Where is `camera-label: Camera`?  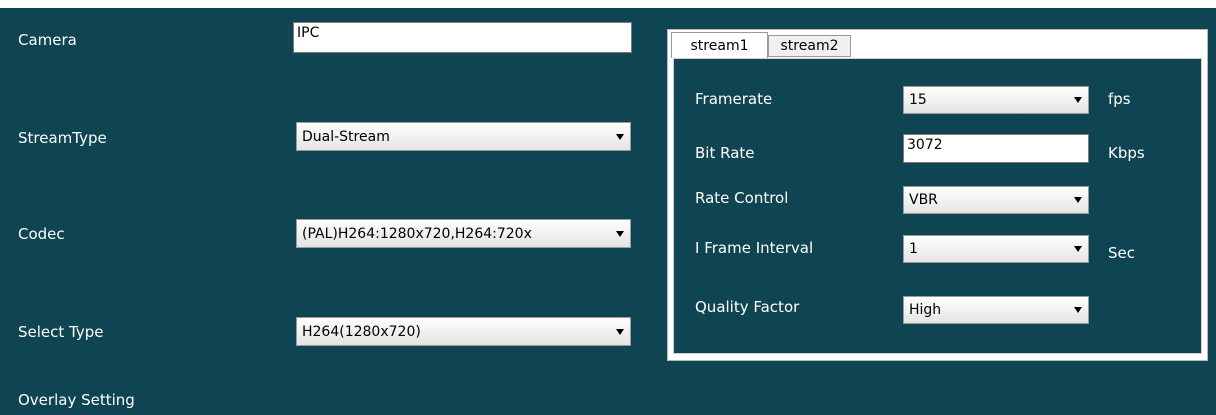
camera-label: Camera is located at coordinates (47, 40).